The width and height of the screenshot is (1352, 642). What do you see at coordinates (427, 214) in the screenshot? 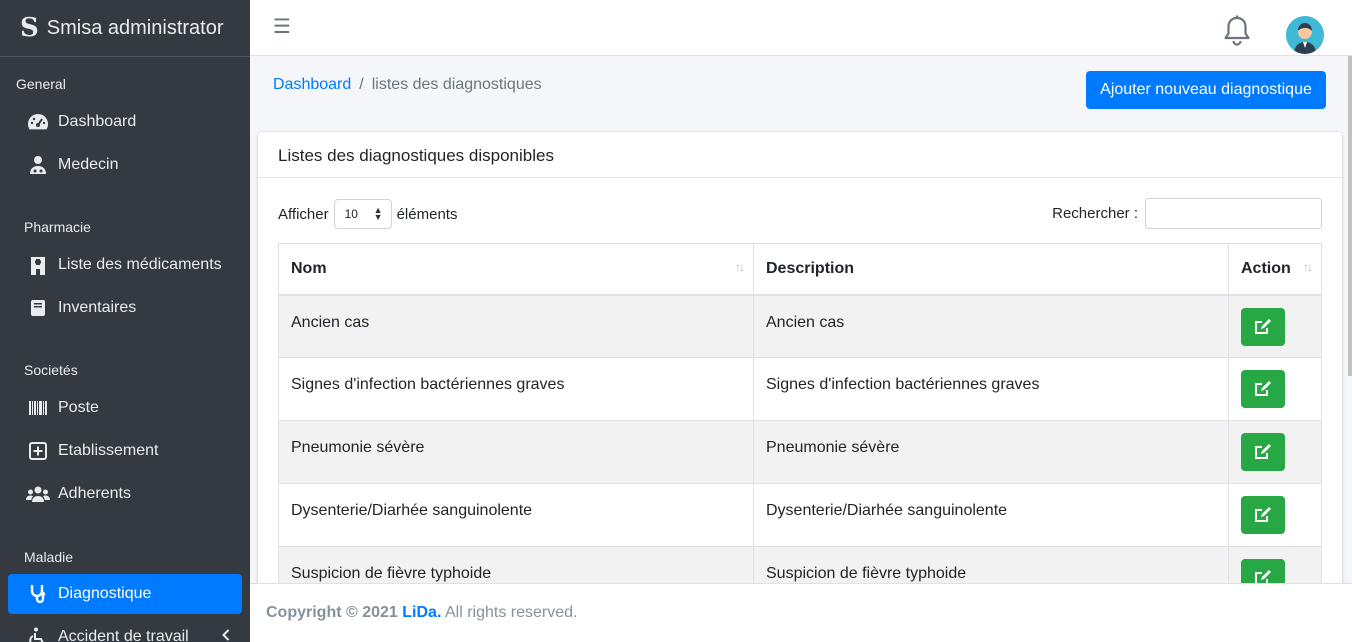
I see `length-suffix: éléments` at bounding box center [427, 214].